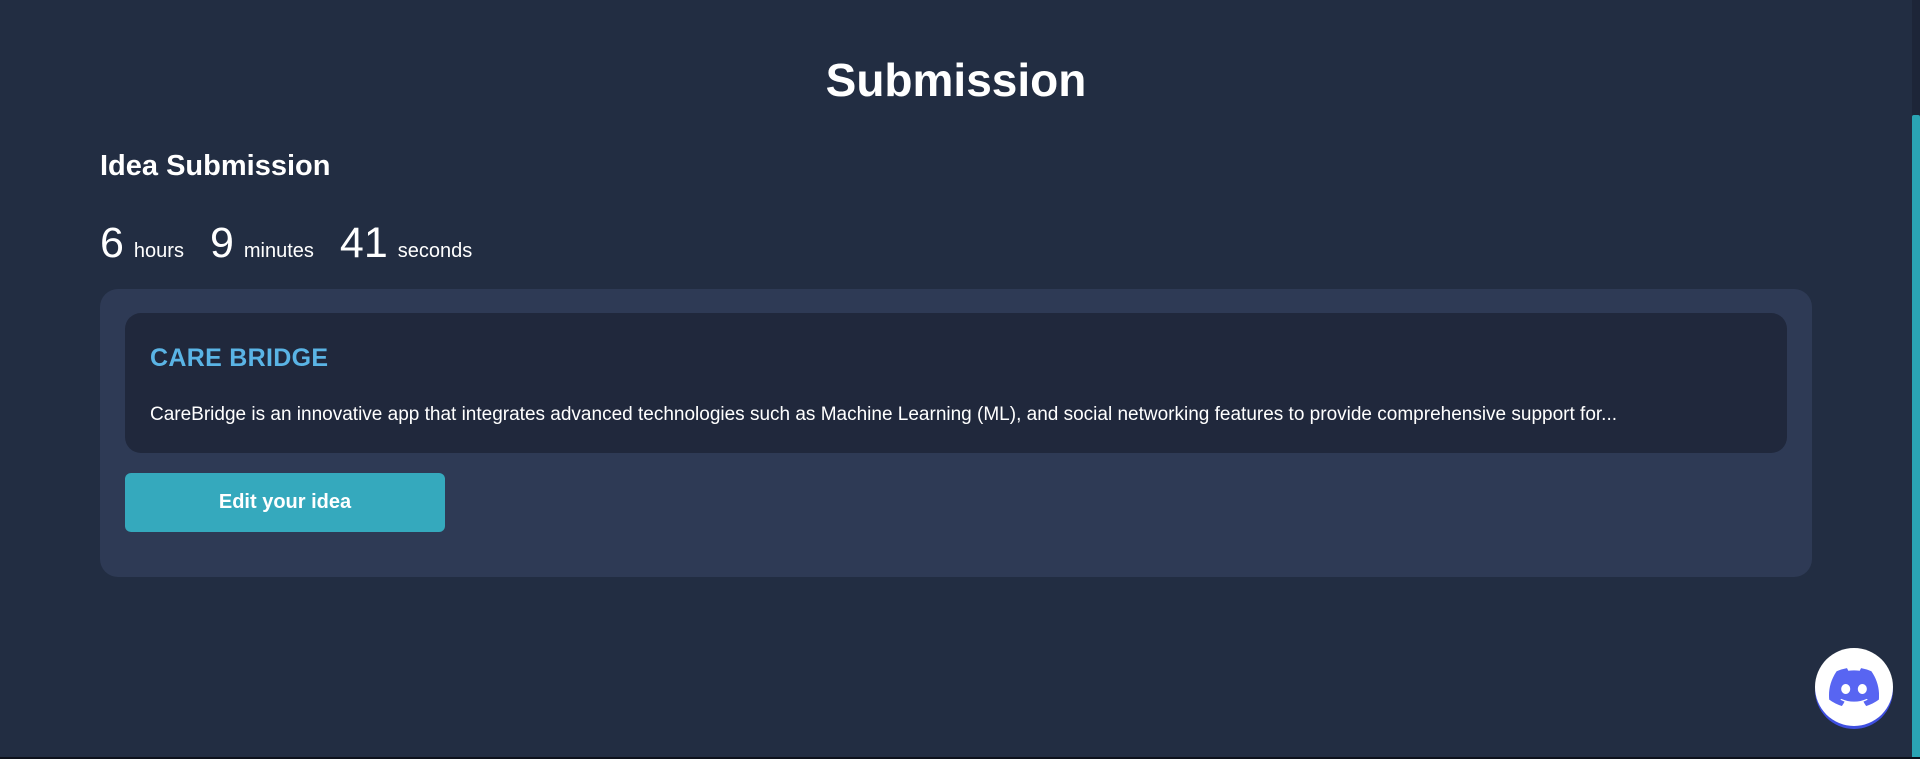  I want to click on hours-label: hours, so click(158, 251).